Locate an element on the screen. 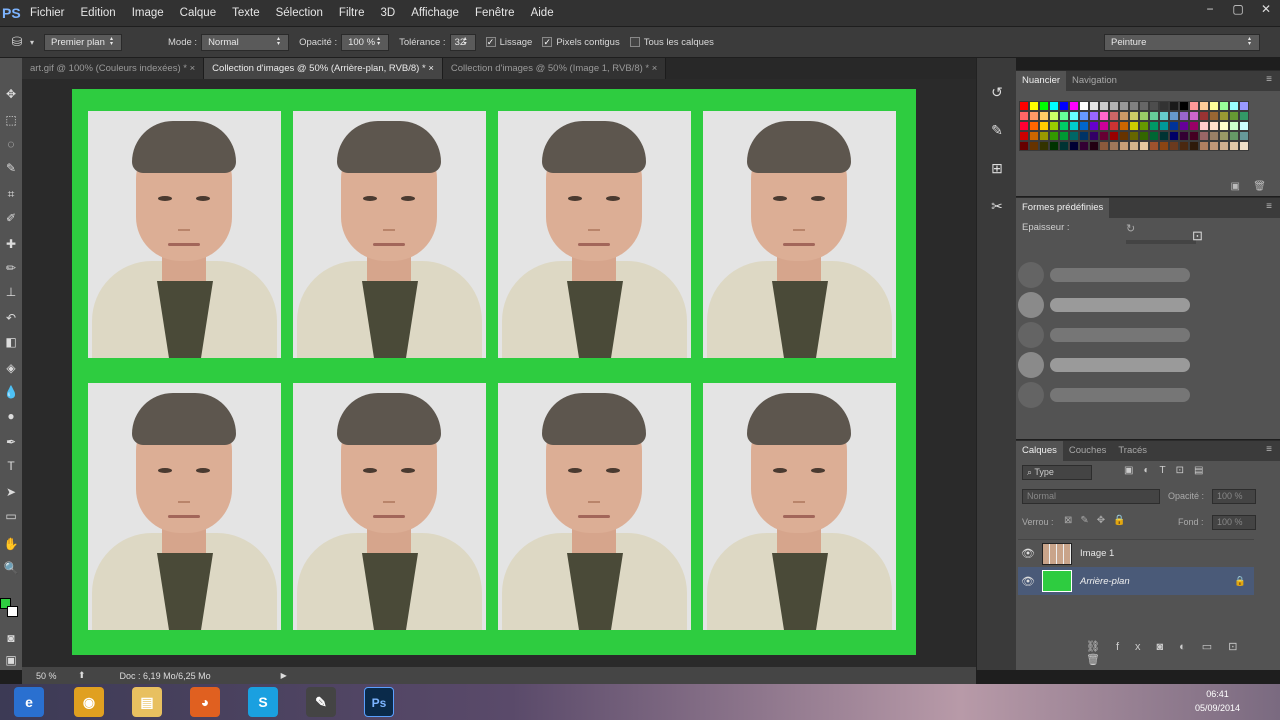 This screenshot has height=720, width=1280. rectangle-tool-icon: ▭ is located at coordinates (11, 516).